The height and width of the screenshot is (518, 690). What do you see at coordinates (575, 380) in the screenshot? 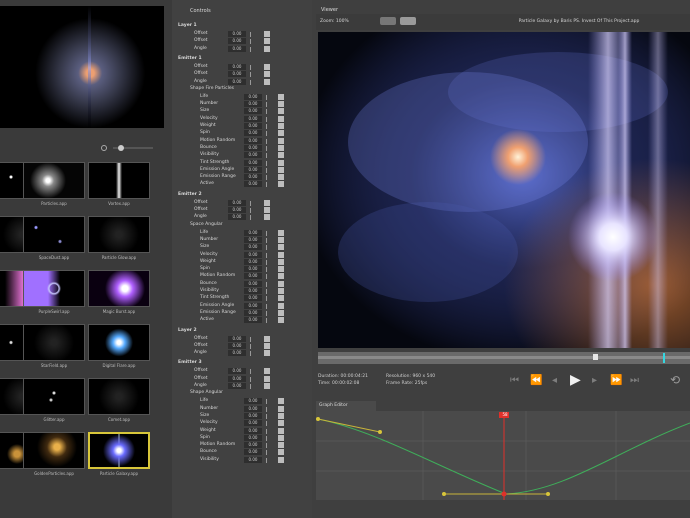
I see `play-icon: ▶` at bounding box center [575, 380].